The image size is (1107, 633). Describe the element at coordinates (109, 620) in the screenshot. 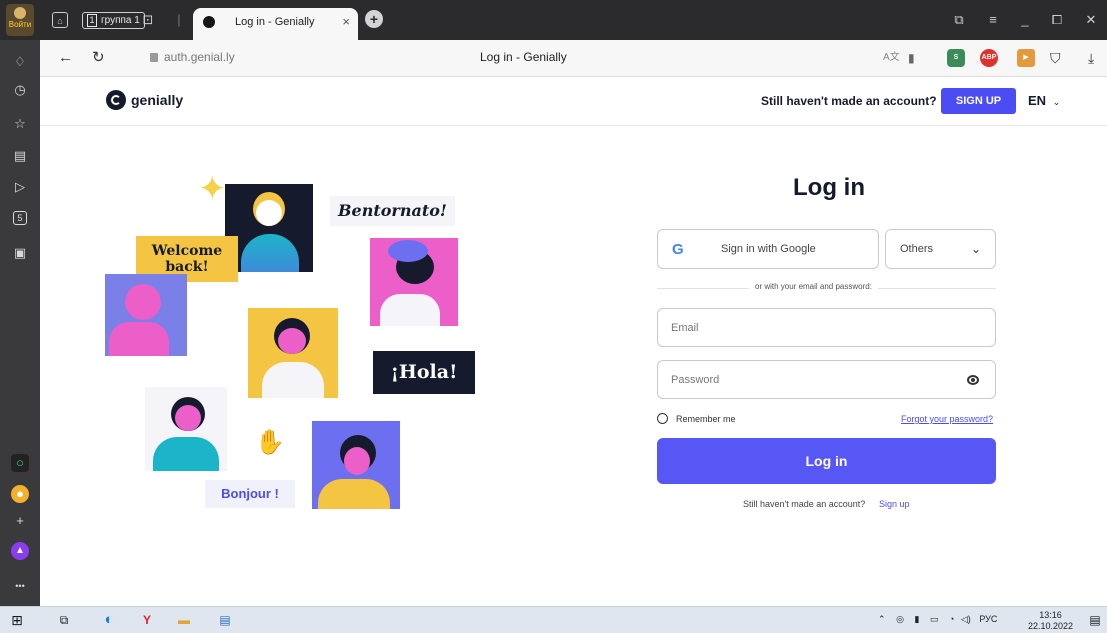

I see `edge-icon: ◐` at that location.